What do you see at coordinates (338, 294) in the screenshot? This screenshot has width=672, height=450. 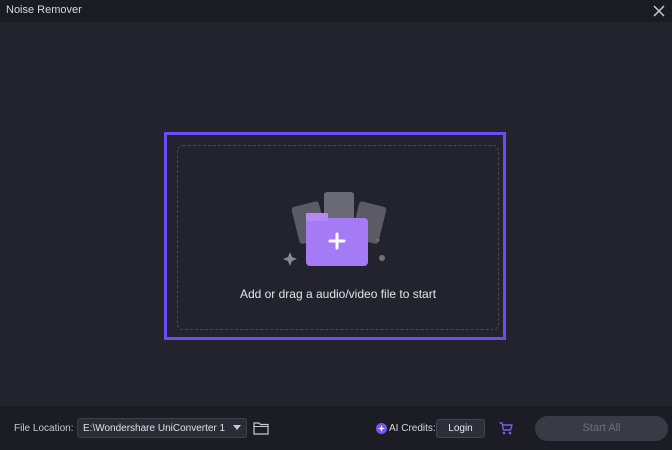 I see `drop-prompt-text: Add or drag a audio/video file to start` at bounding box center [338, 294].